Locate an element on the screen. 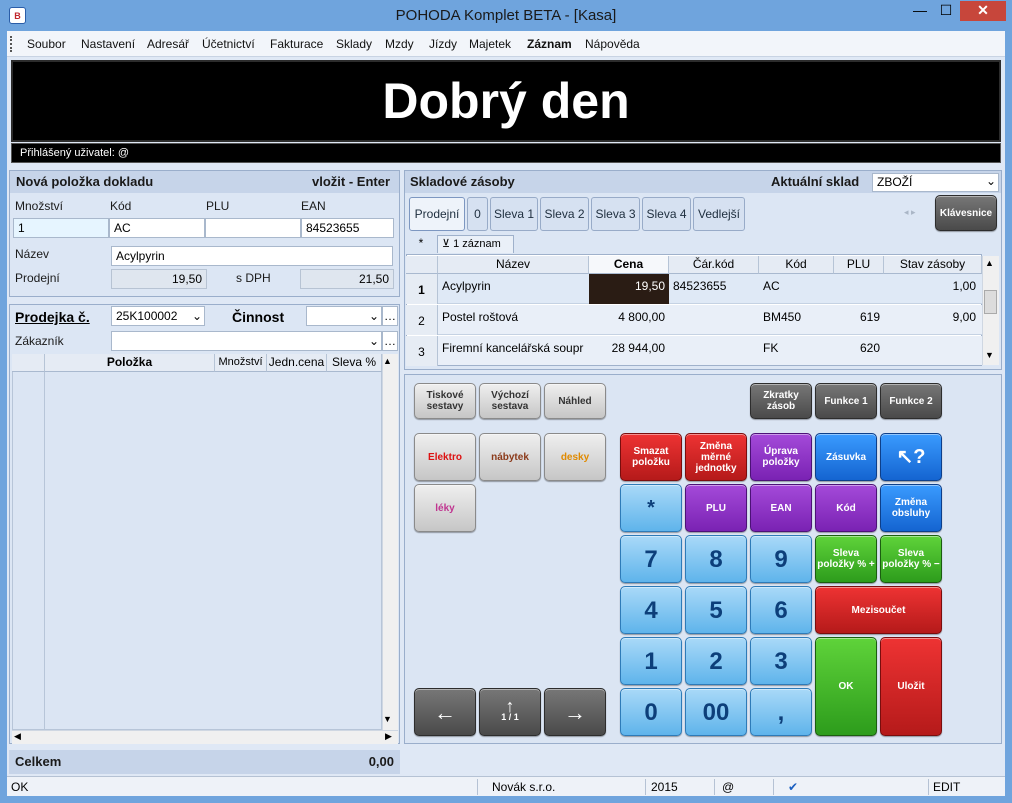 The height and width of the screenshot is (803, 1012). tab-sleva1: Sleva 1 is located at coordinates (514, 214).